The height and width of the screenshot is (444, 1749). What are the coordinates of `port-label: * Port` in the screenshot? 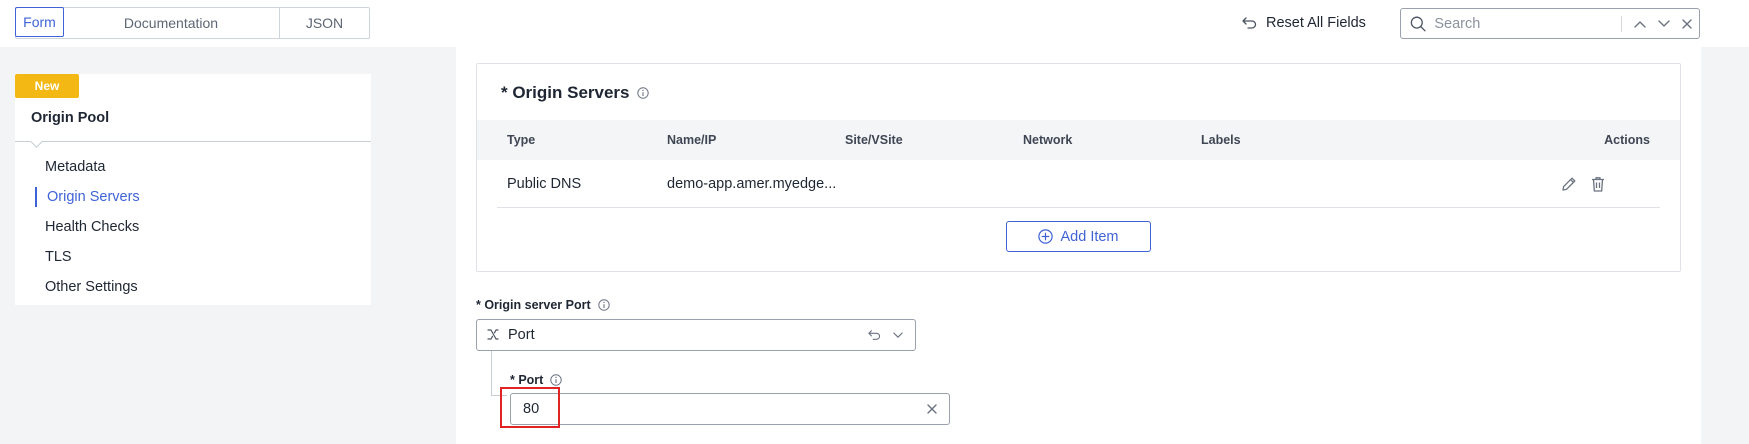 It's located at (536, 380).